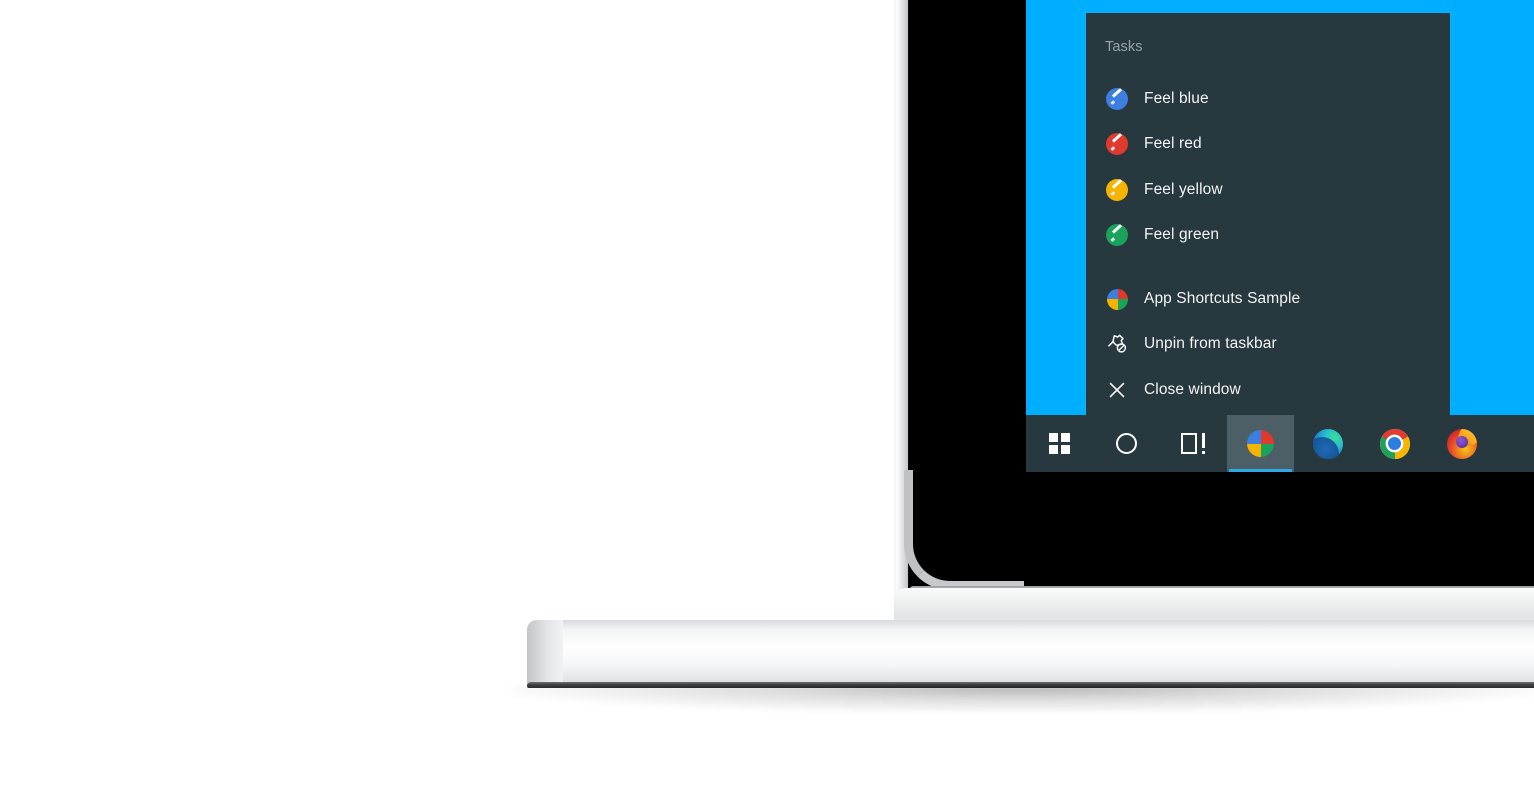 This screenshot has height=805, width=1534. I want to click on windows-taskbar, so click(1280, 443).